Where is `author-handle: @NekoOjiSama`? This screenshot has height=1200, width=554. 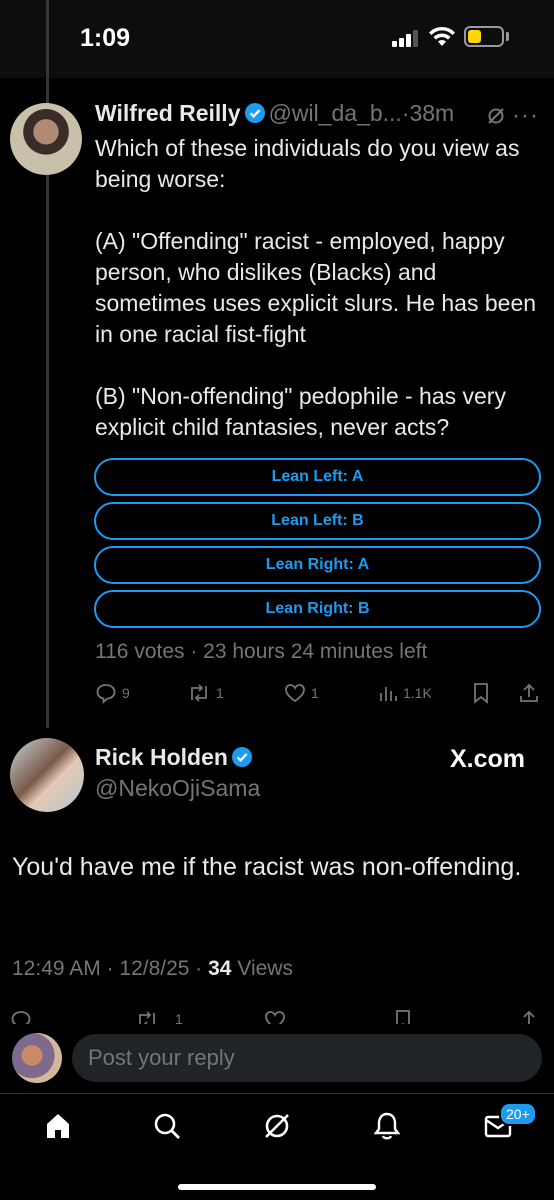 author-handle: @NekoOjiSama is located at coordinates (177, 788).